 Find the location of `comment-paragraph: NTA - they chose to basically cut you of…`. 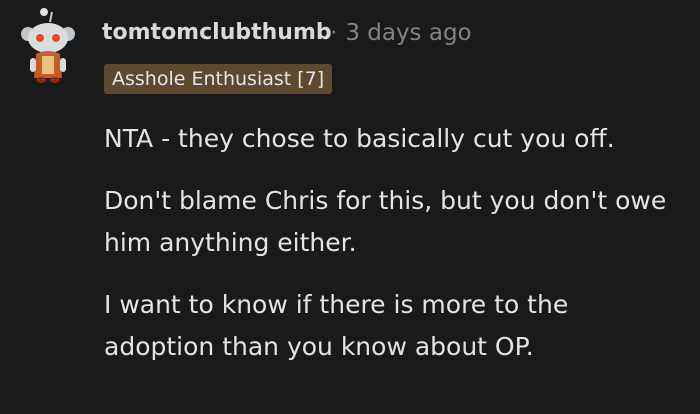

comment-paragraph: NTA - they chose to basically cut you of… is located at coordinates (359, 138).